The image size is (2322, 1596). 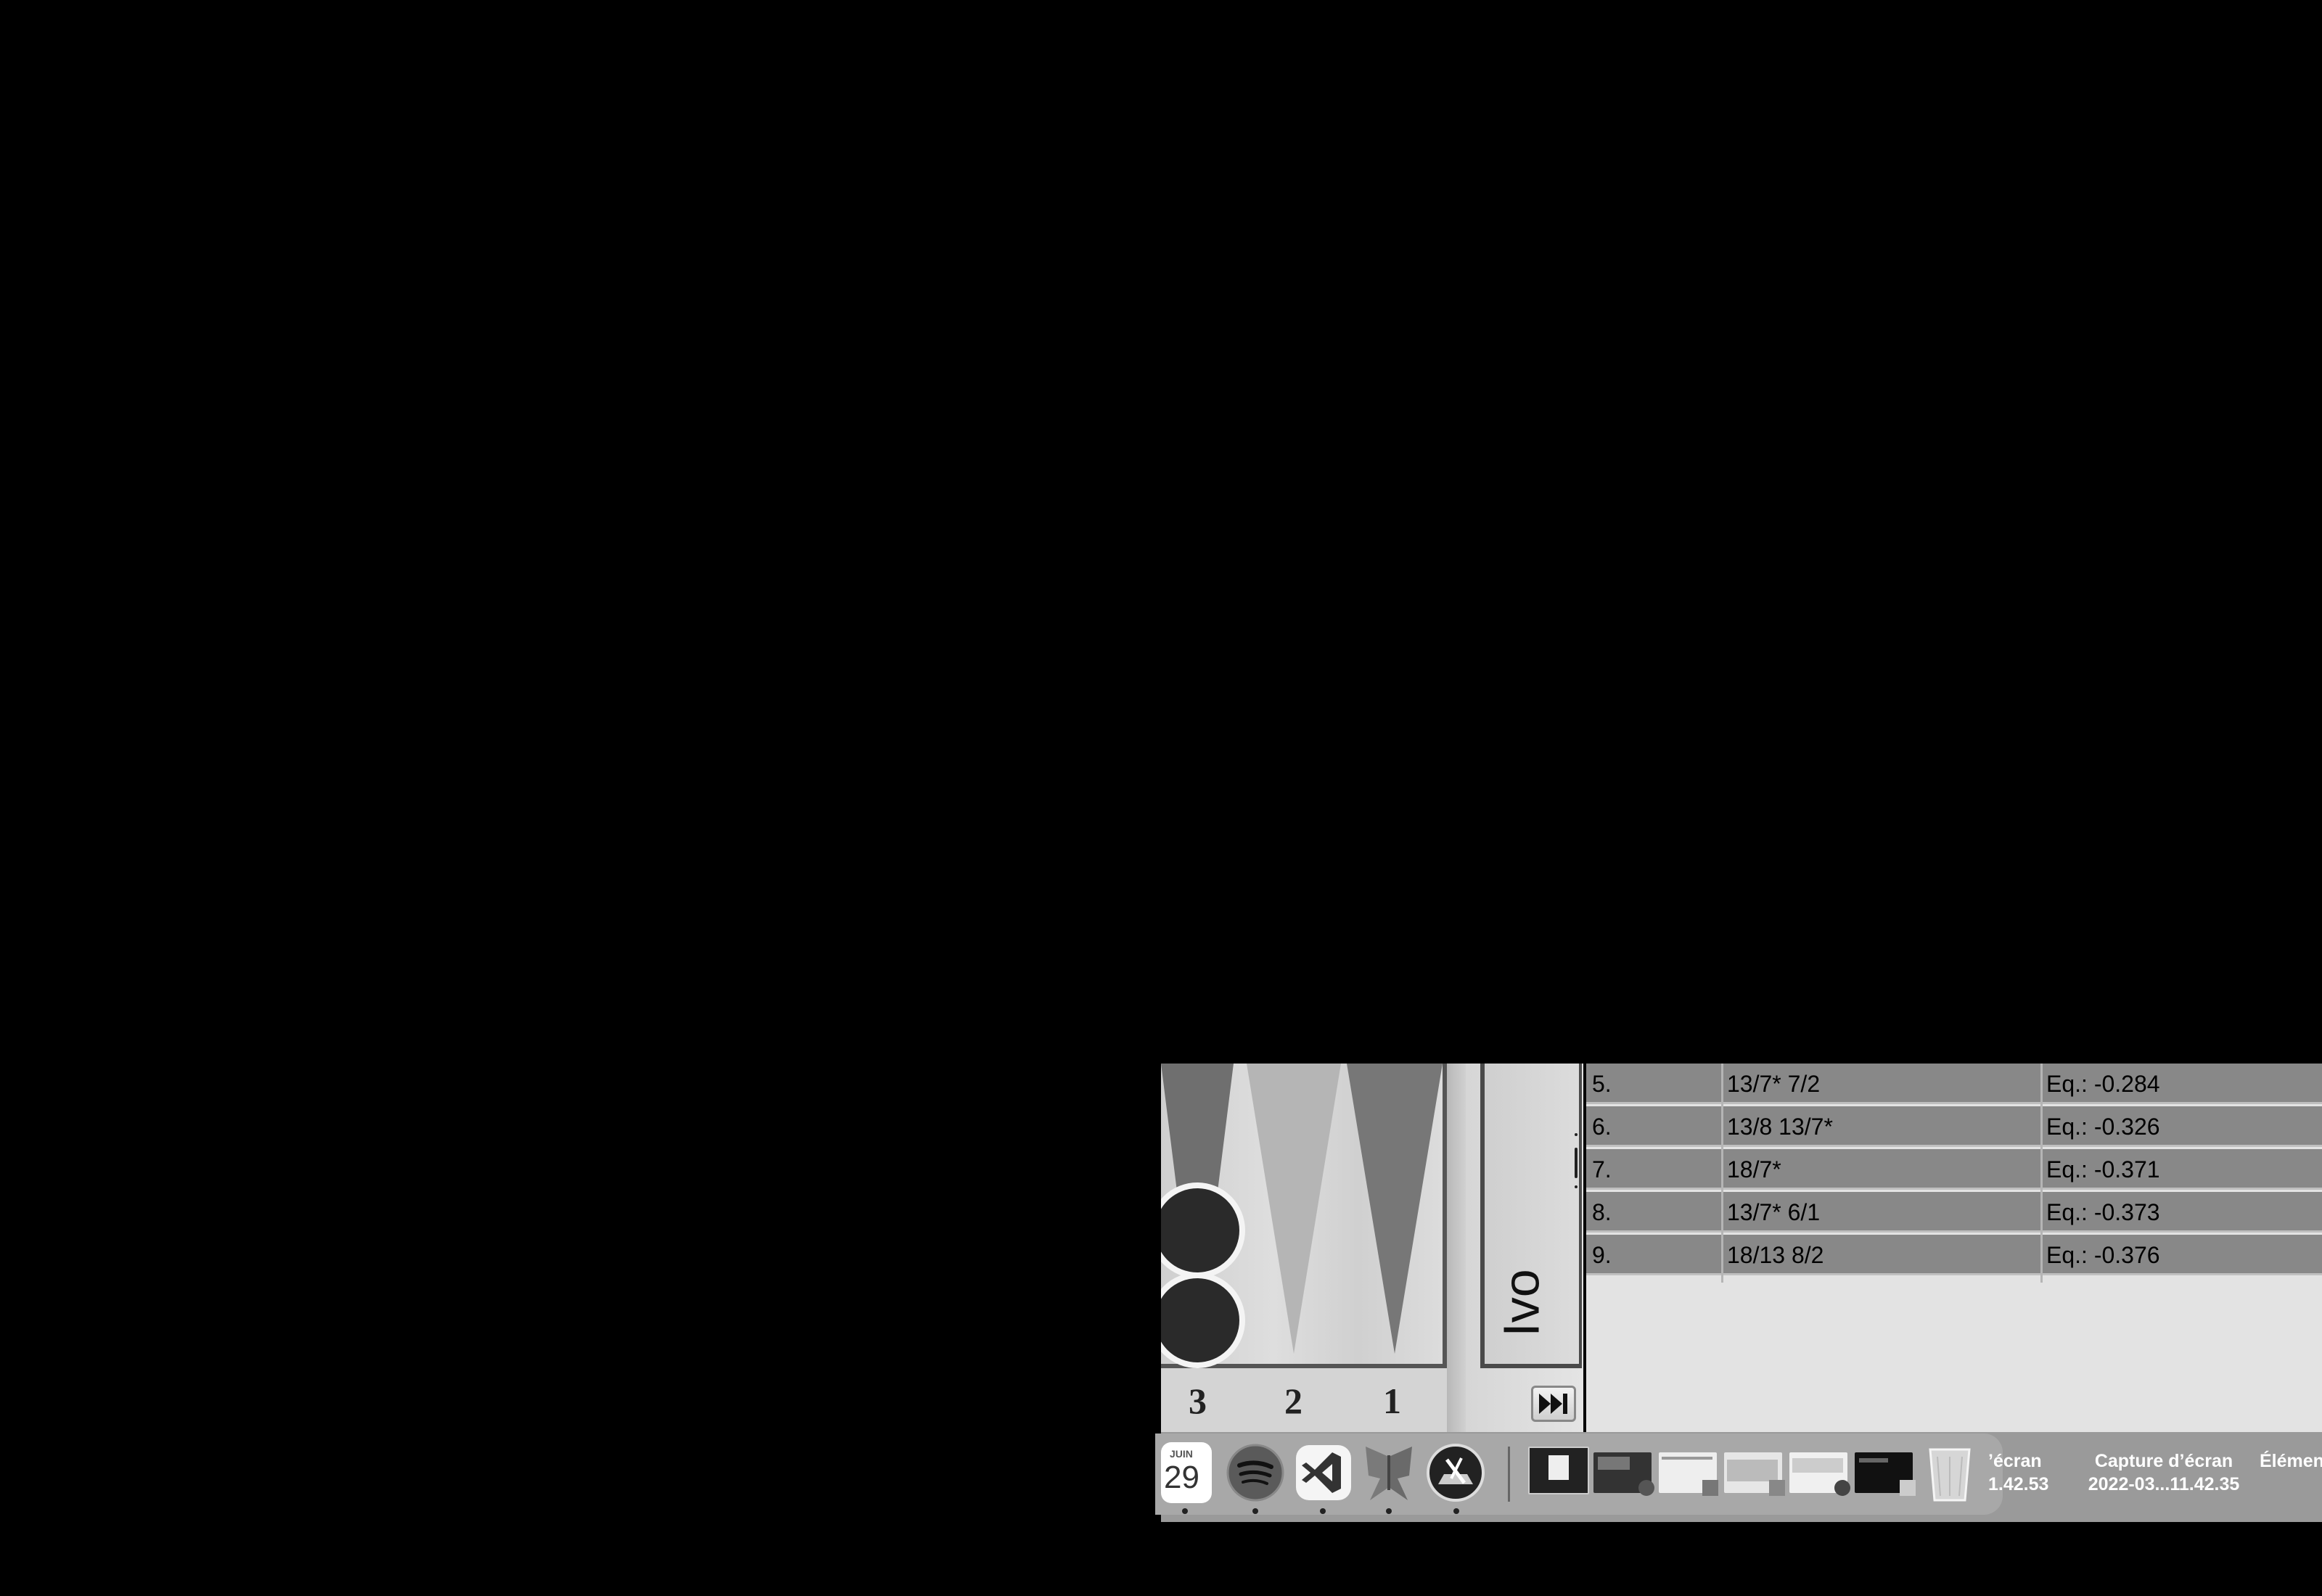 What do you see at coordinates (2103, 1084) in the screenshot?
I see `move-equity: Eq.: -0.284` at bounding box center [2103, 1084].